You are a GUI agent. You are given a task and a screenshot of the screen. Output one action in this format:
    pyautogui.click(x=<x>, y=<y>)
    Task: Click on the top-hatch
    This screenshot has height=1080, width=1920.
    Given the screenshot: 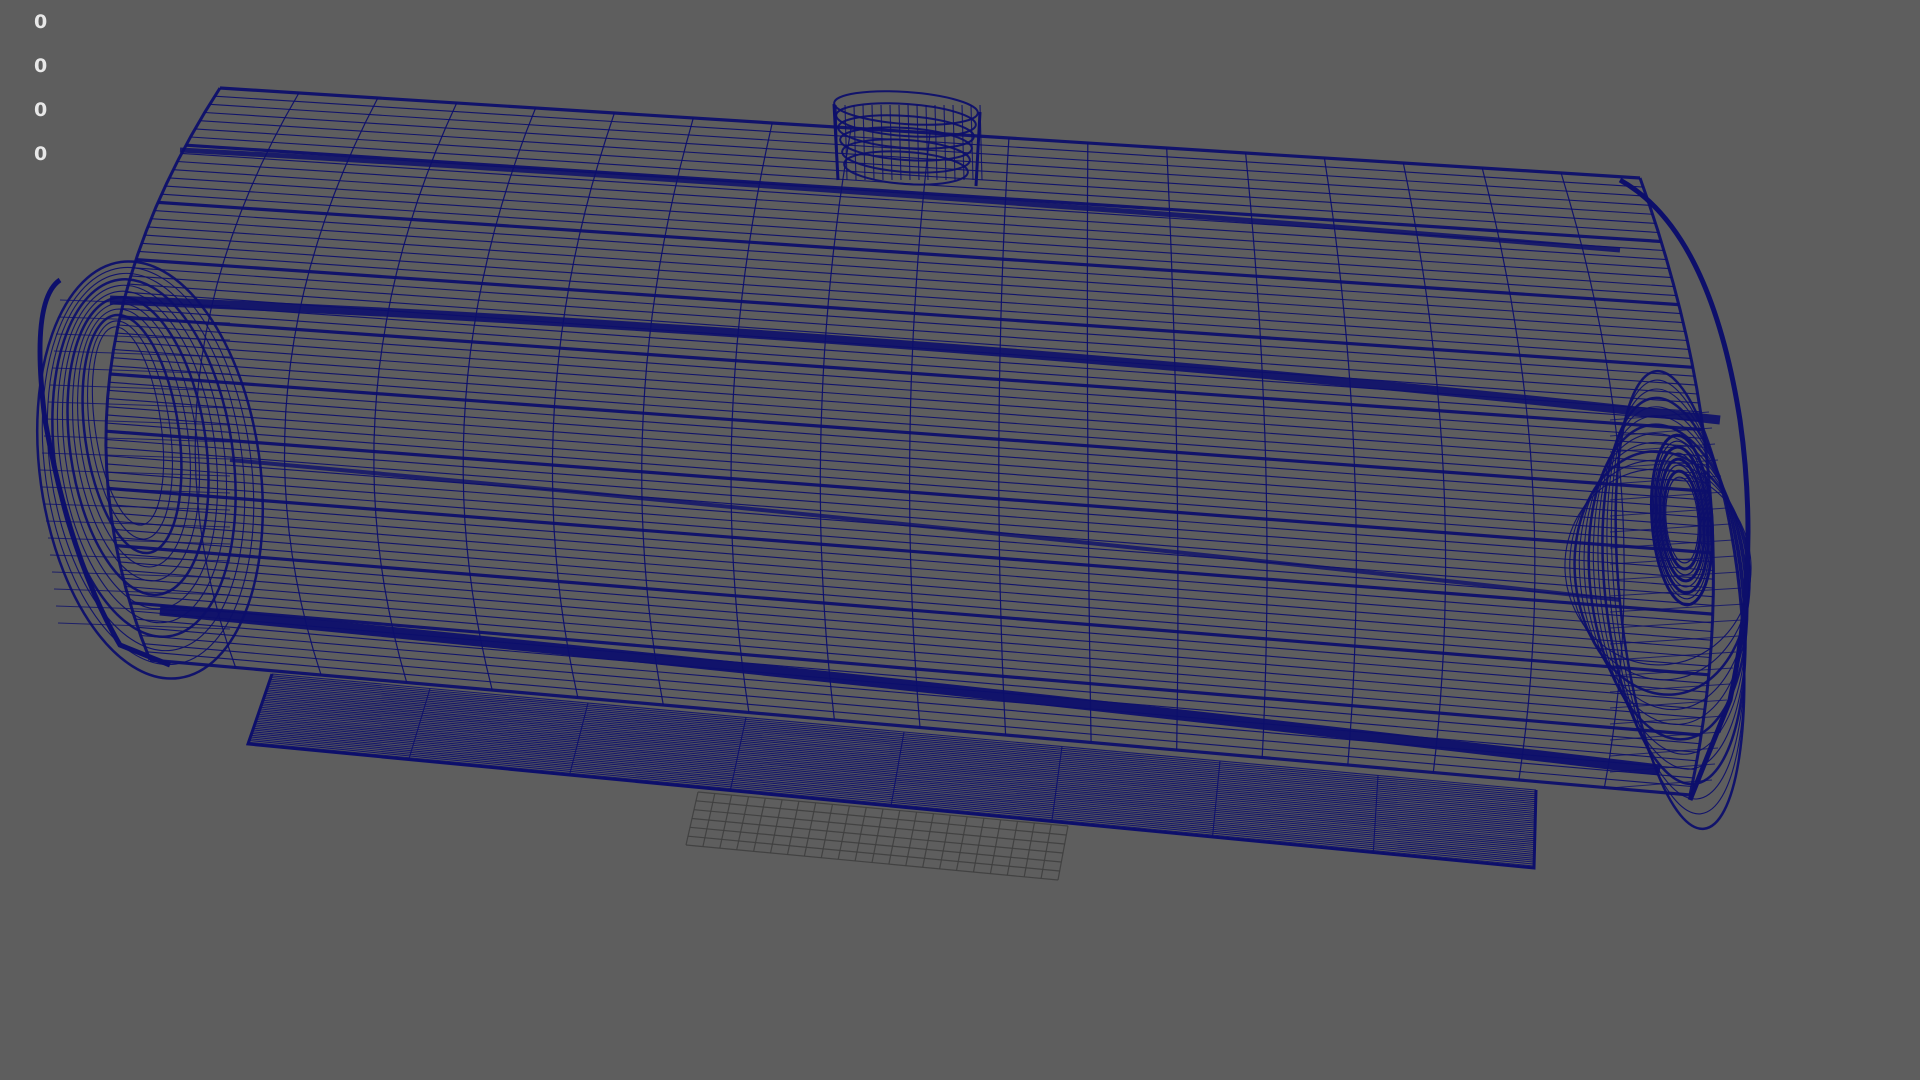 What is the action you would take?
    pyautogui.click(x=907, y=138)
    